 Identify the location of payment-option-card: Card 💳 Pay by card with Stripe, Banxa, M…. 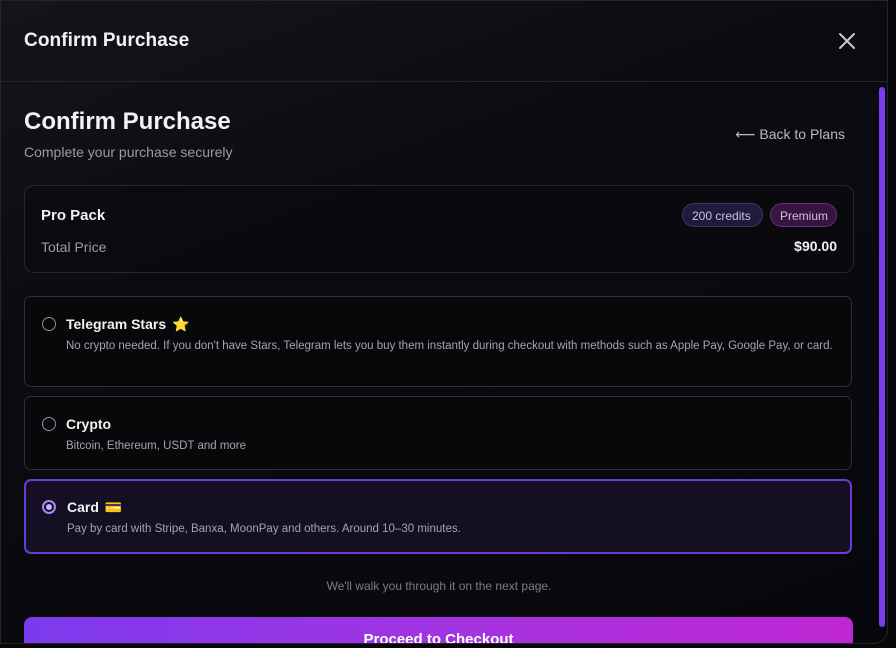
(438, 516).